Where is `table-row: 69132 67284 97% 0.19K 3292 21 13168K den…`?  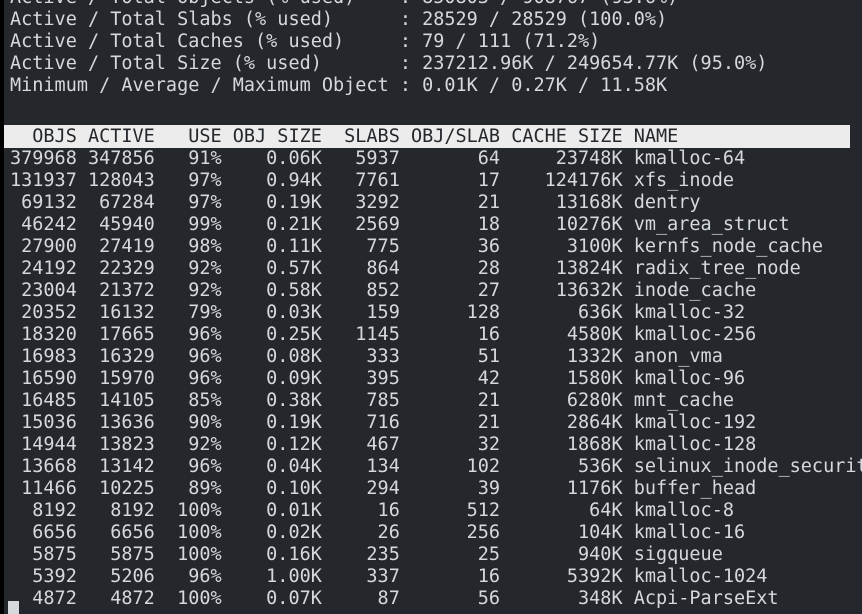 table-row: 69132 67284 97% 0.19K 3292 21 13168K den… is located at coordinates (355, 202).